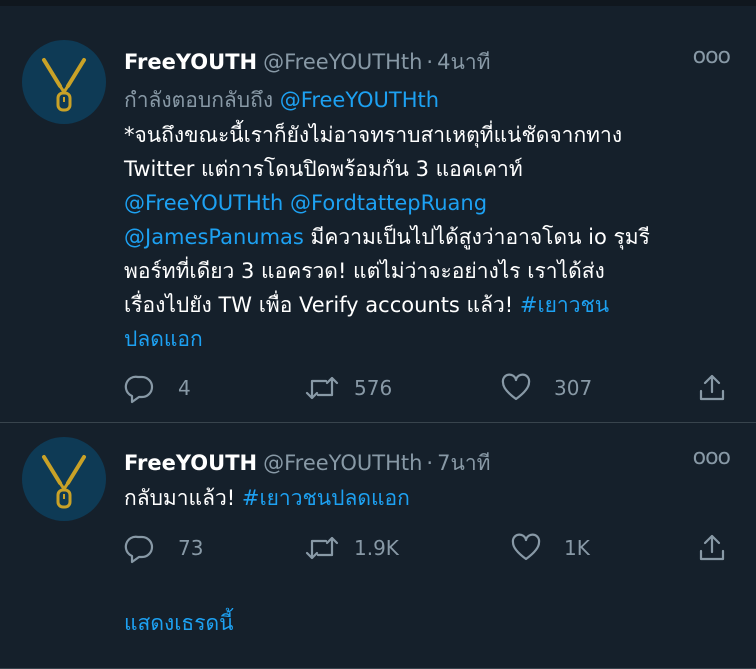  Describe the element at coordinates (388, 203) in the screenshot. I see `mention-link: @FordtattepRuang` at that location.